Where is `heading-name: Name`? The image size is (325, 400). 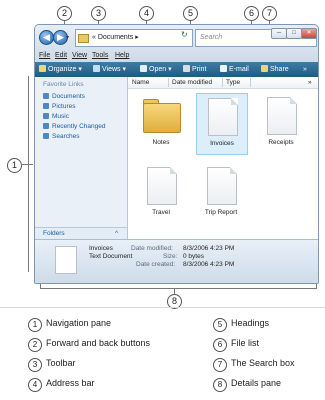
heading-name: Name is located at coordinates (140, 82).